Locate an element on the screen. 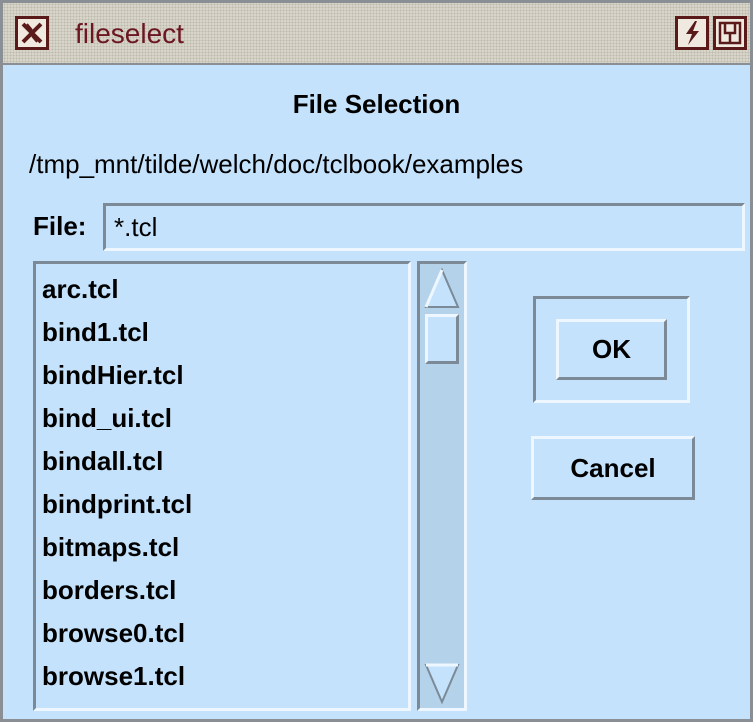 Image resolution: width=753 pixels, height=722 pixels. file-filter-input is located at coordinates (424, 227).